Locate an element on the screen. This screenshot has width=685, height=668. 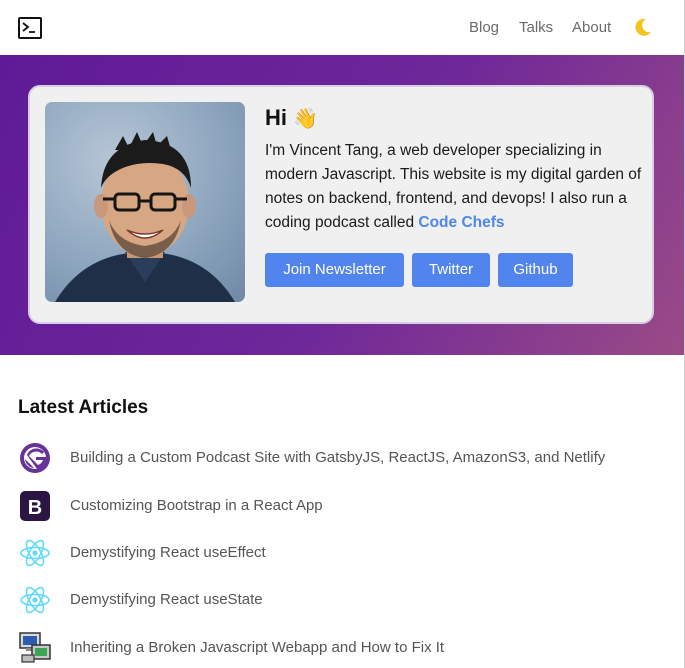
nav-about: About is located at coordinates (591, 27).